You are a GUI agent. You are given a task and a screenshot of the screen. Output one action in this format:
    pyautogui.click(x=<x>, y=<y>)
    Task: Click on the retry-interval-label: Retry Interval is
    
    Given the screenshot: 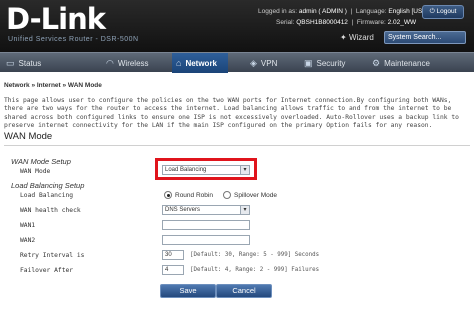 What is the action you would take?
    pyautogui.click(x=52, y=255)
    